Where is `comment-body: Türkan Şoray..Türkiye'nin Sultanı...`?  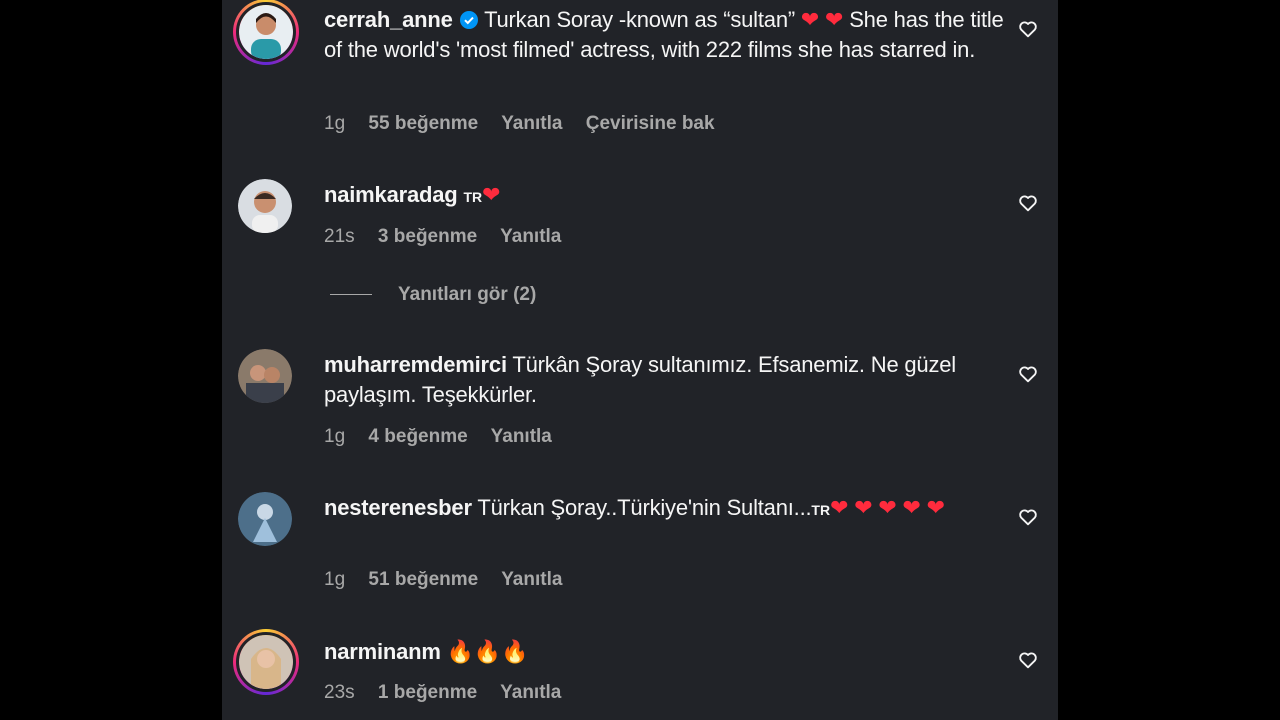 comment-body: Türkan Şoray..Türkiye'nin Sultanı... is located at coordinates (644, 507).